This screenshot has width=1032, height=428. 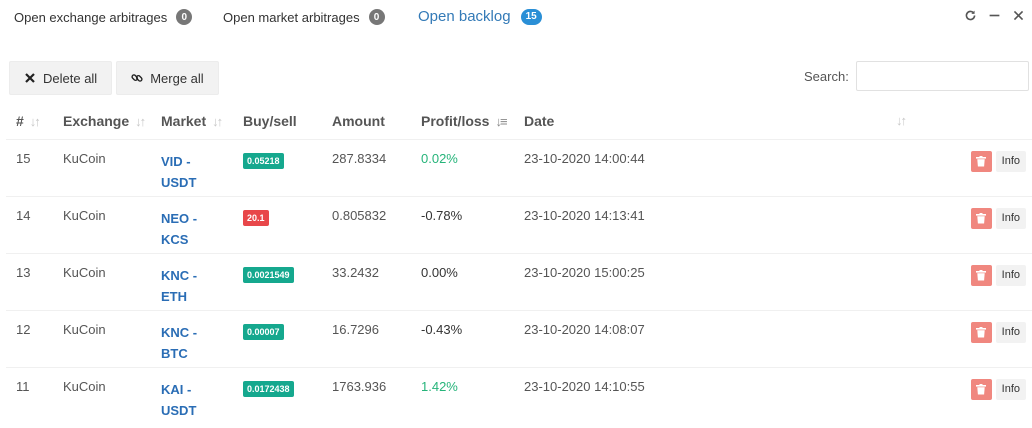 I want to click on row-date: 23-10-2020 14:10:55, so click(x=707, y=395).